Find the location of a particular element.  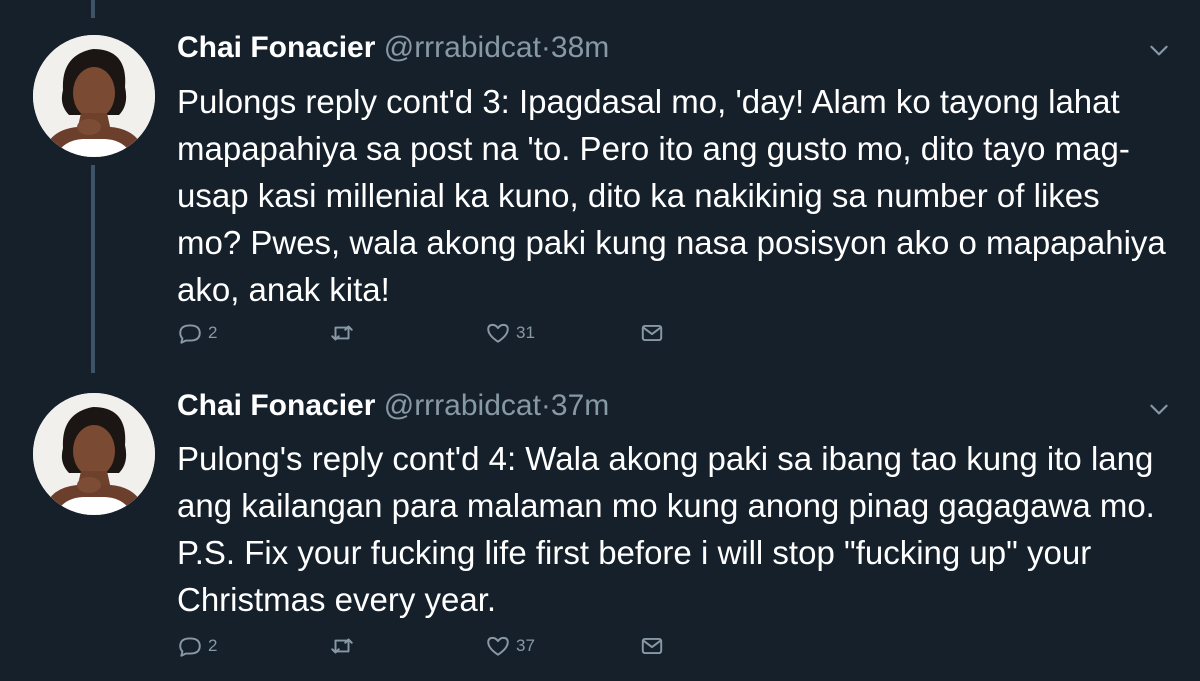

like-count: 37 is located at coordinates (525, 645).